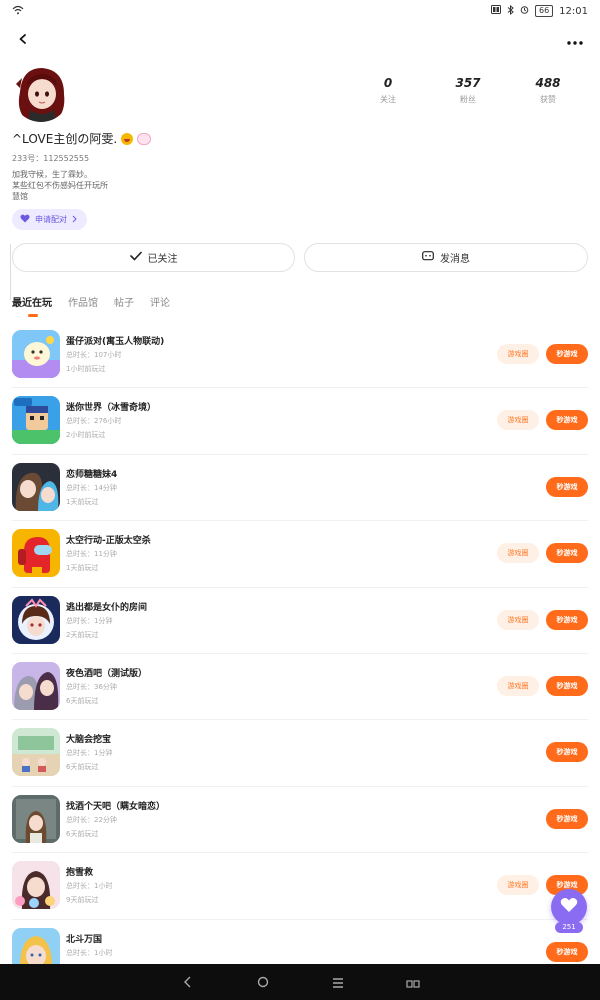 The height and width of the screenshot is (1000, 600). What do you see at coordinates (510, 11) in the screenshot?
I see `bluetooth-icon` at bounding box center [510, 11].